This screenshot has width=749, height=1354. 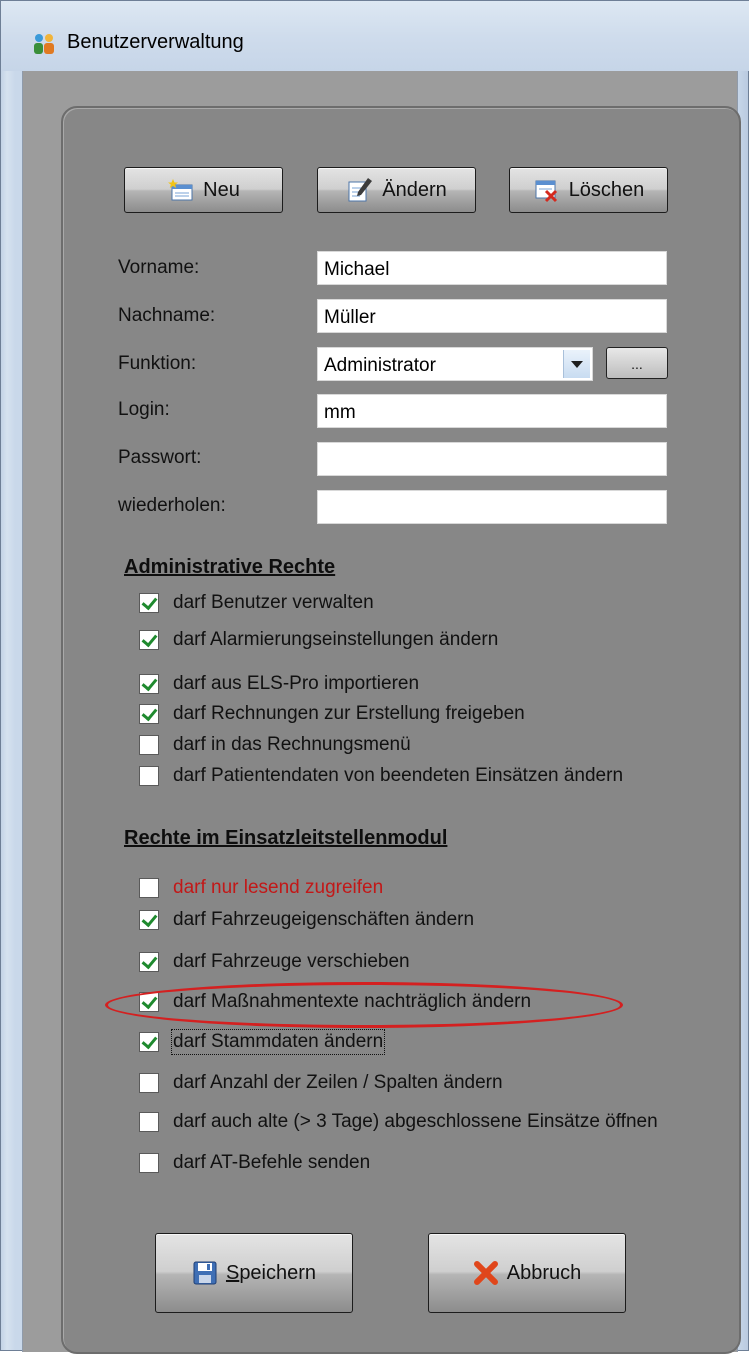 I want to click on checkbox-invoice-menu: darf in das Rechnungsmenü, so click(x=275, y=745).